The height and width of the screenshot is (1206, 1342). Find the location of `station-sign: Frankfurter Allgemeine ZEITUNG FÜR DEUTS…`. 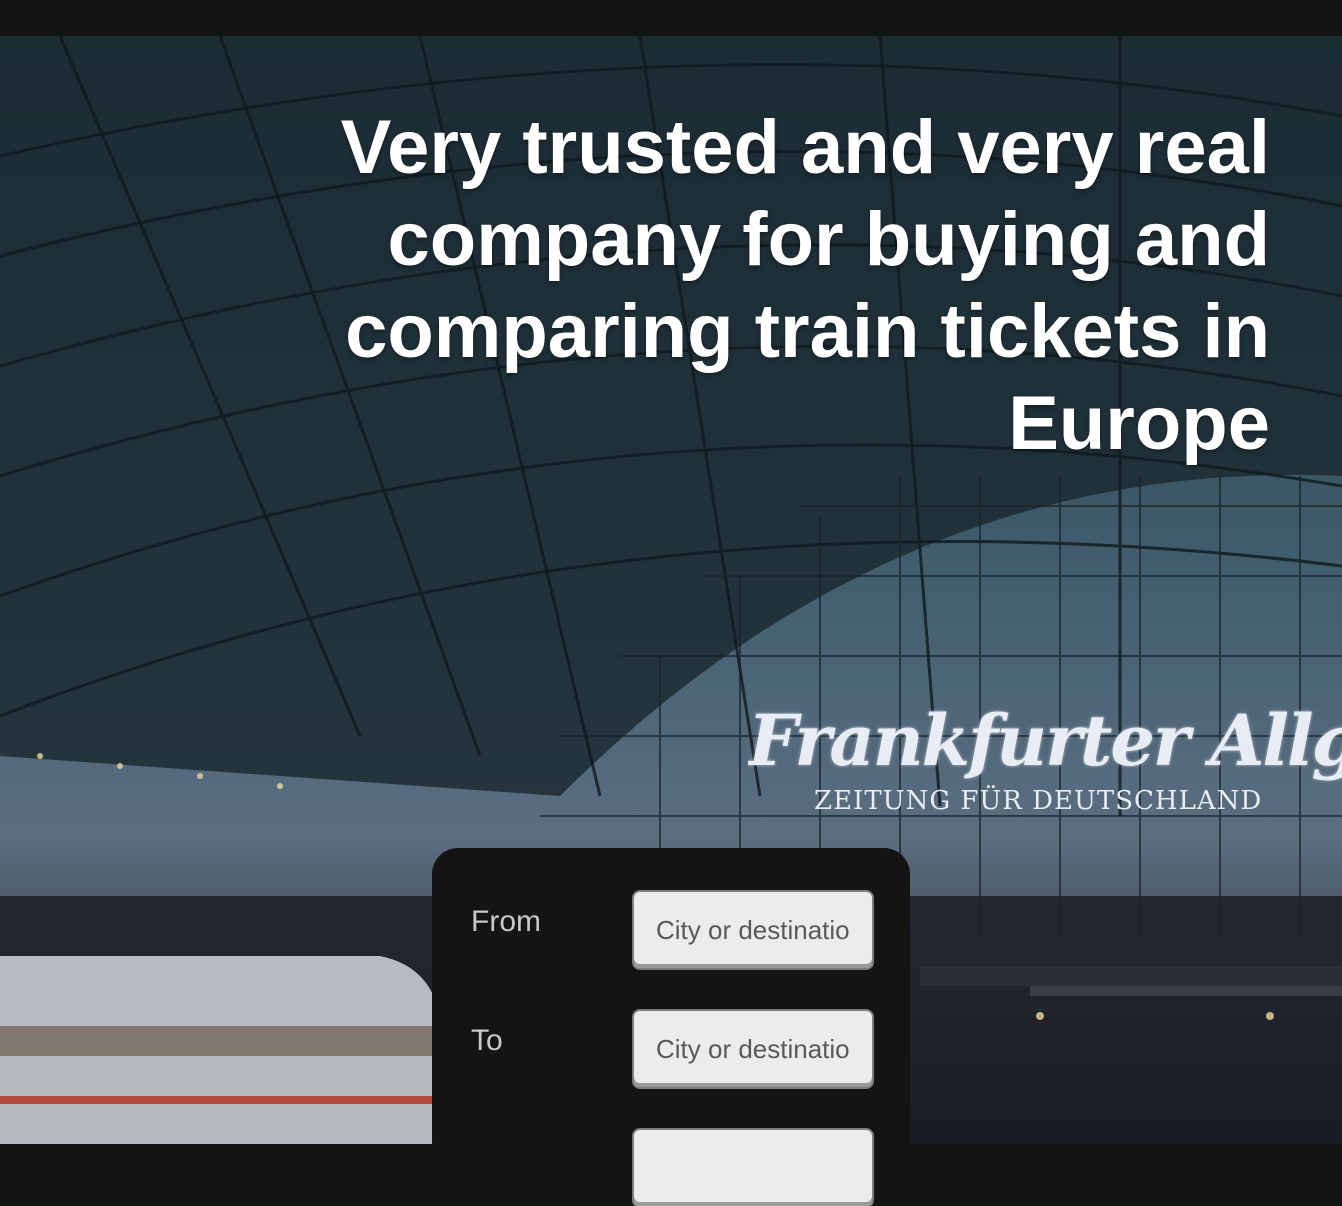

station-sign: Frankfurter Allgemeine ZEITUNG FÜR DEUTS… is located at coordinates (1045, 761).